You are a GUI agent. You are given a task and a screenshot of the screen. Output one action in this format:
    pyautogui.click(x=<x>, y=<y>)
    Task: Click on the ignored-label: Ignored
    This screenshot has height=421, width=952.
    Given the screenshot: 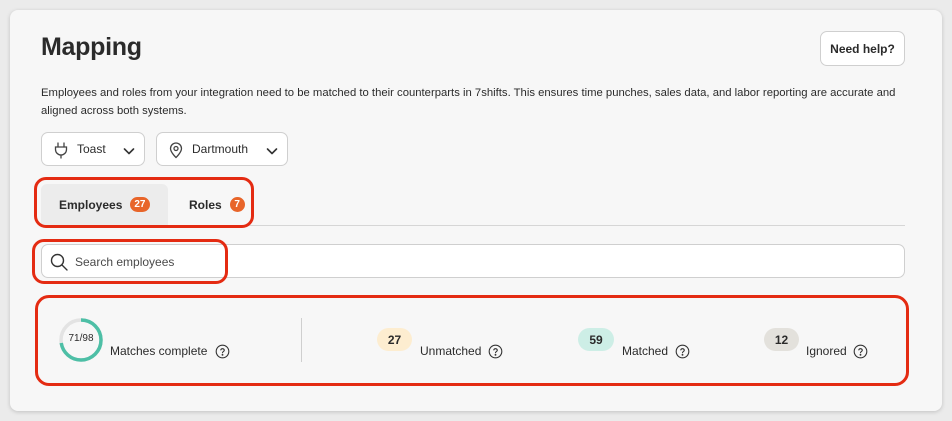 What is the action you would take?
    pyautogui.click(x=826, y=351)
    